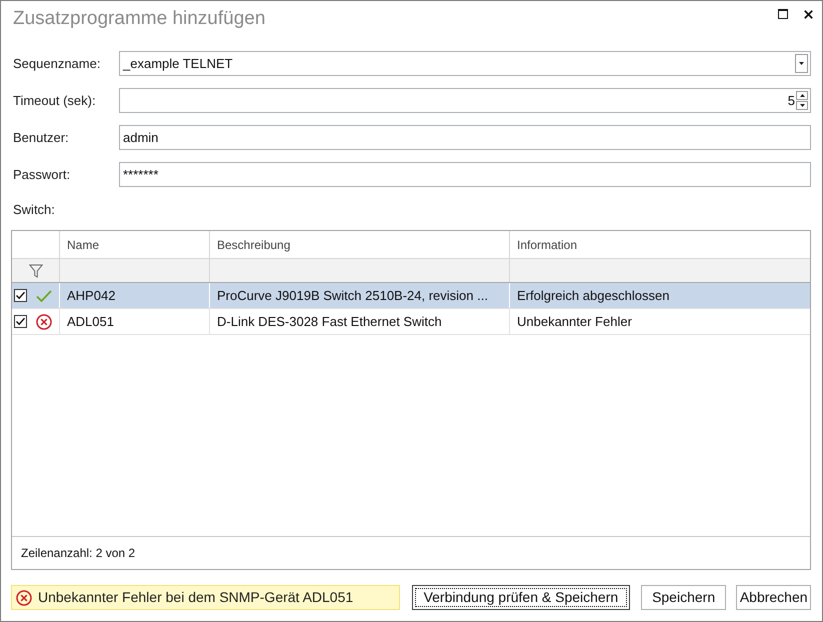 The image size is (823, 622). I want to click on message-text: Unbekannter Fehler bei dem SNMP-Gerät ADL051, so click(196, 597).